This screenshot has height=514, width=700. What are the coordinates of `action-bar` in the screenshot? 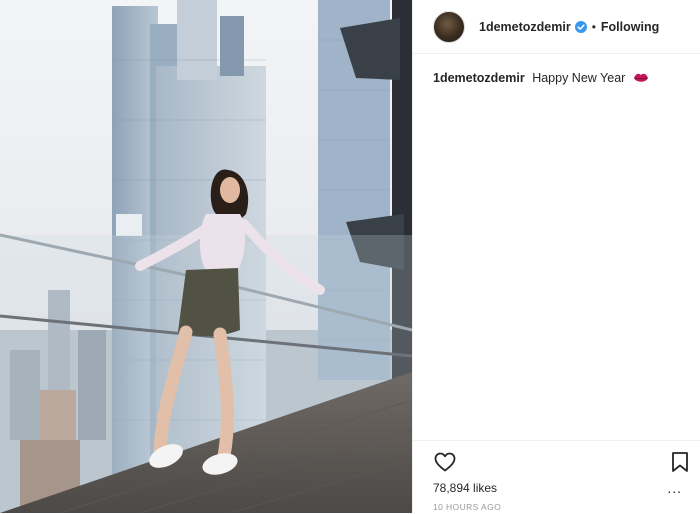 It's located at (560, 462).